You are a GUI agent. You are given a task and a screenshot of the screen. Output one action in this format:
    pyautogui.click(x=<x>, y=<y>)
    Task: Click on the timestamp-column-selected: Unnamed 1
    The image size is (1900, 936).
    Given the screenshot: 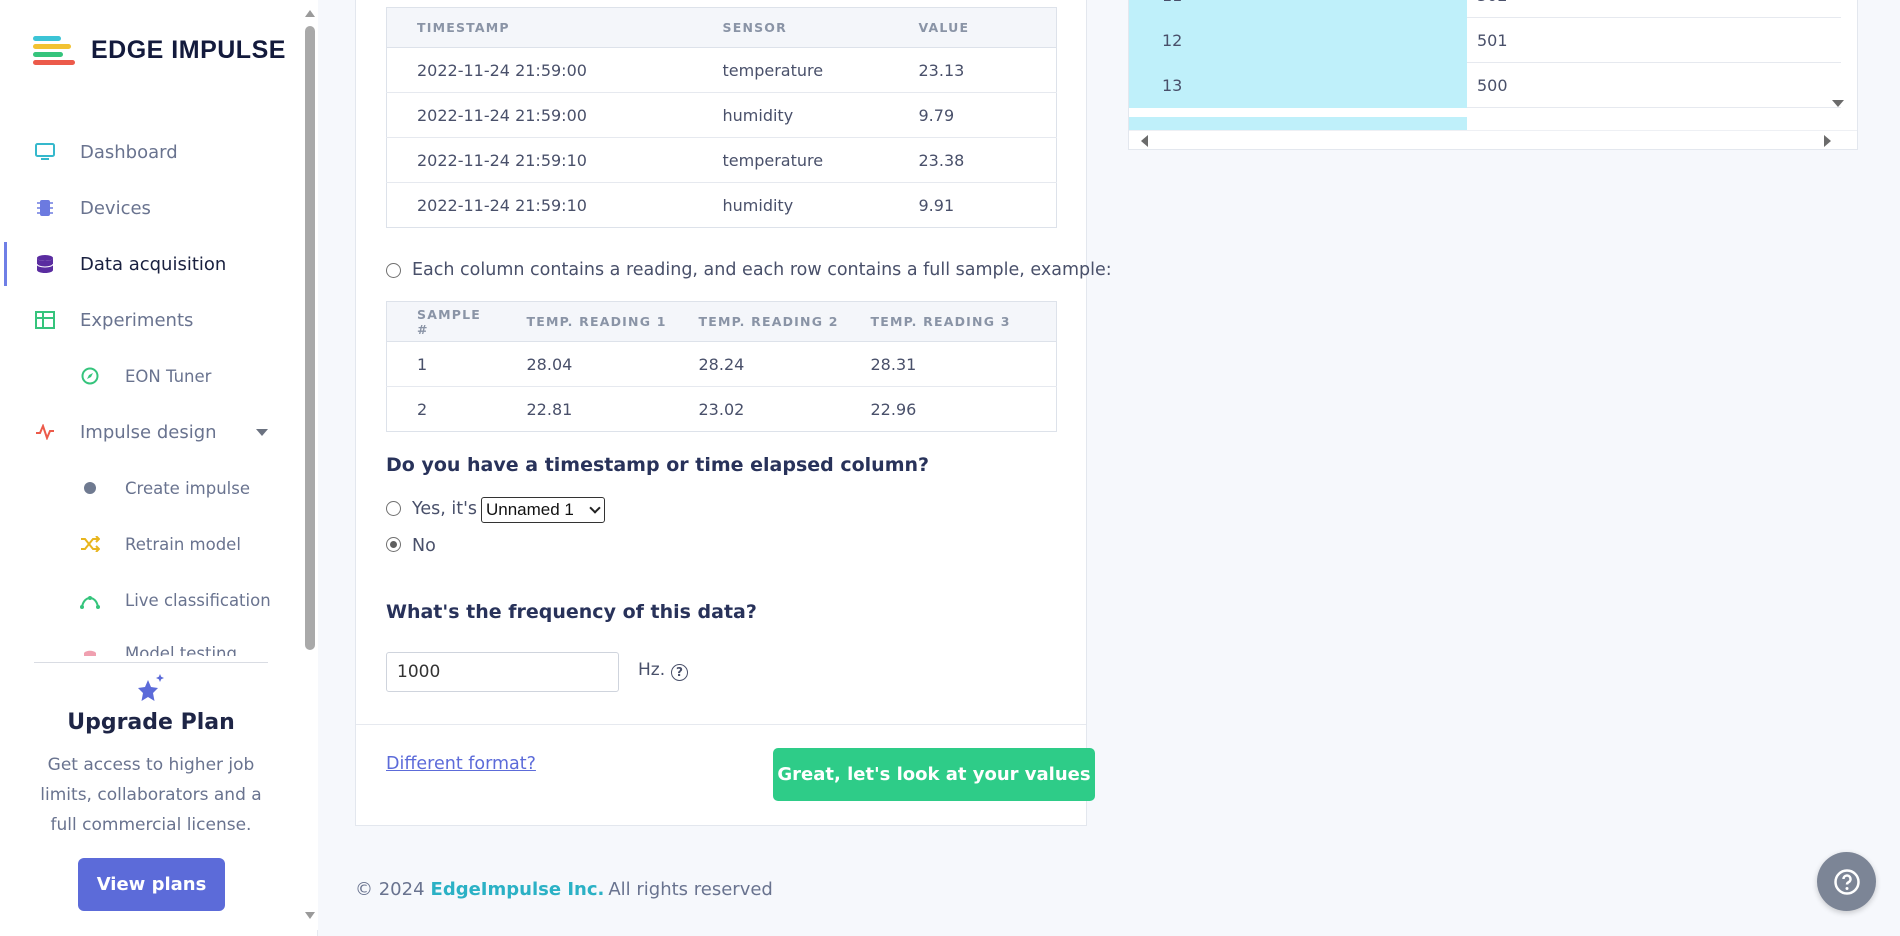 What is the action you would take?
    pyautogui.click(x=530, y=509)
    